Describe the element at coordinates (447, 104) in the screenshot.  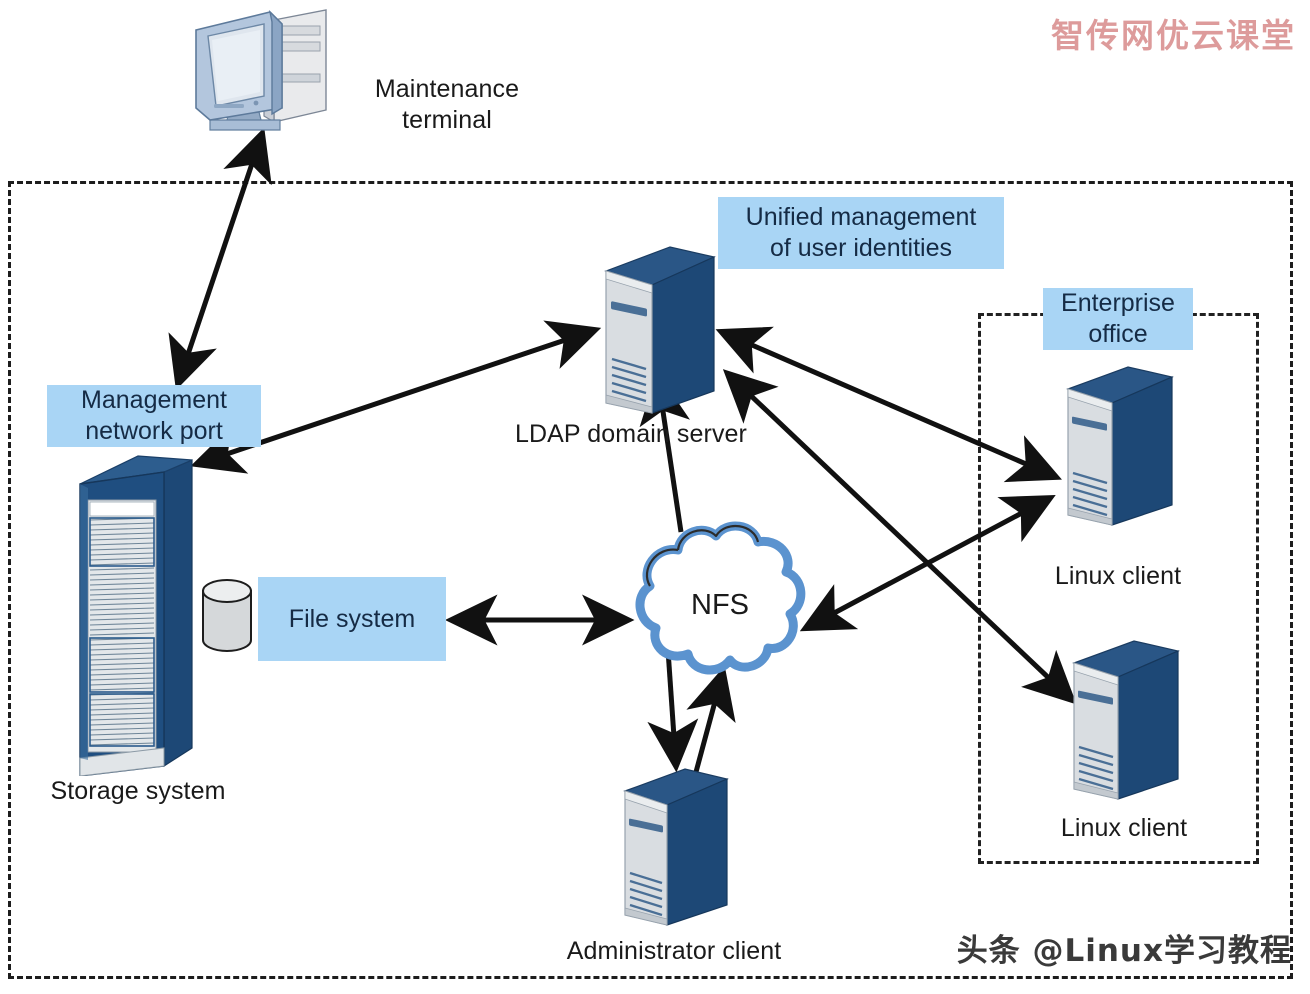
I see `maintenance-terminal-label: Maintenance terminal` at that location.